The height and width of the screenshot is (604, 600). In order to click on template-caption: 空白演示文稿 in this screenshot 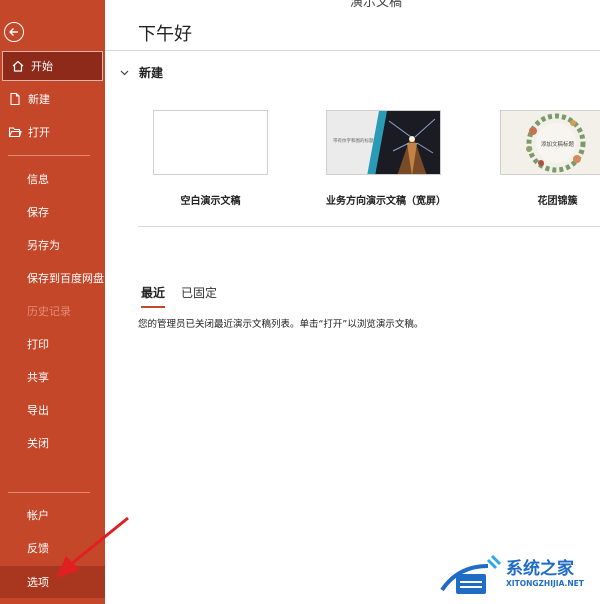, I will do `click(210, 201)`.